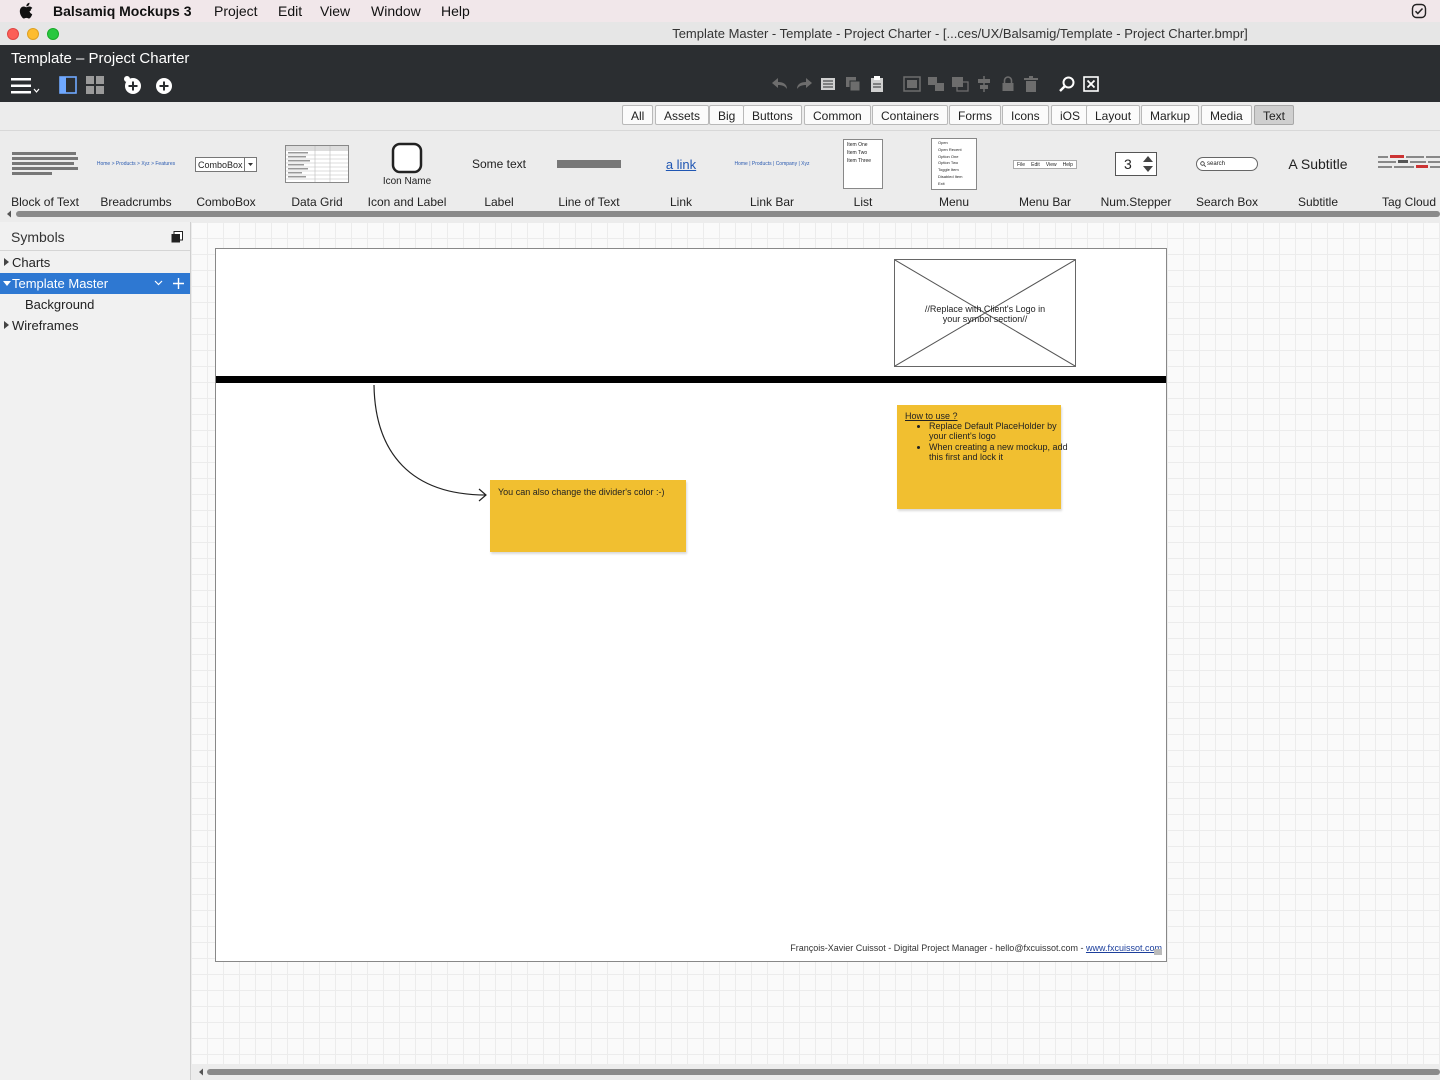 Image resolution: width=1440 pixels, height=1080 pixels. Describe the element at coordinates (936, 84) in the screenshot. I see `ungroup-icon` at that location.